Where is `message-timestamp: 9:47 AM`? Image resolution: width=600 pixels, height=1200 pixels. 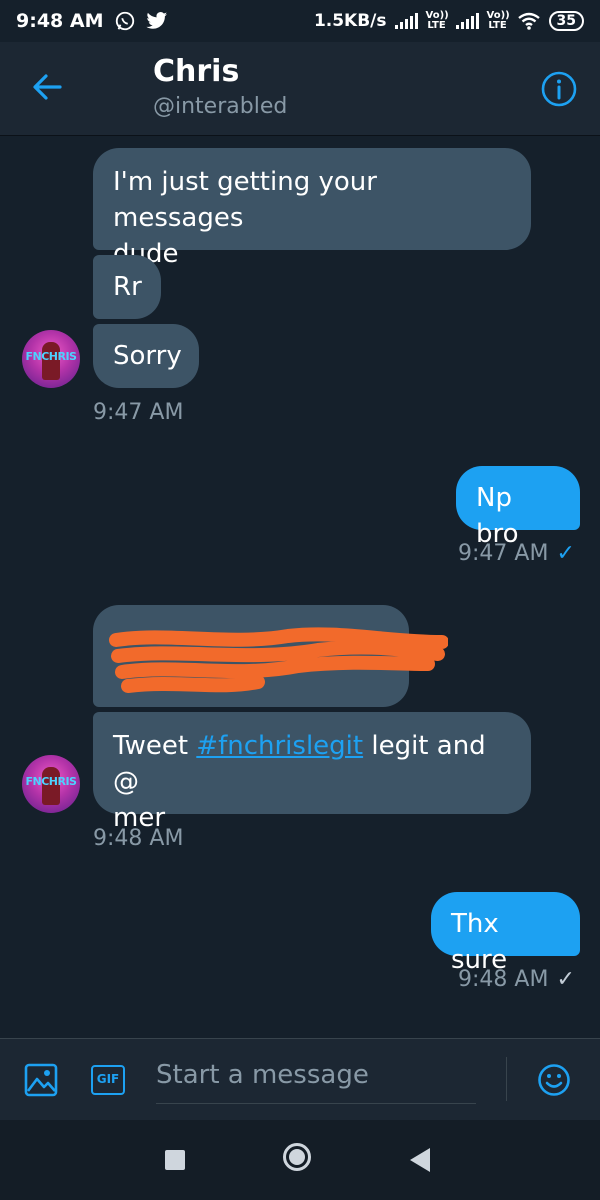 message-timestamp: 9:47 AM is located at coordinates (138, 412).